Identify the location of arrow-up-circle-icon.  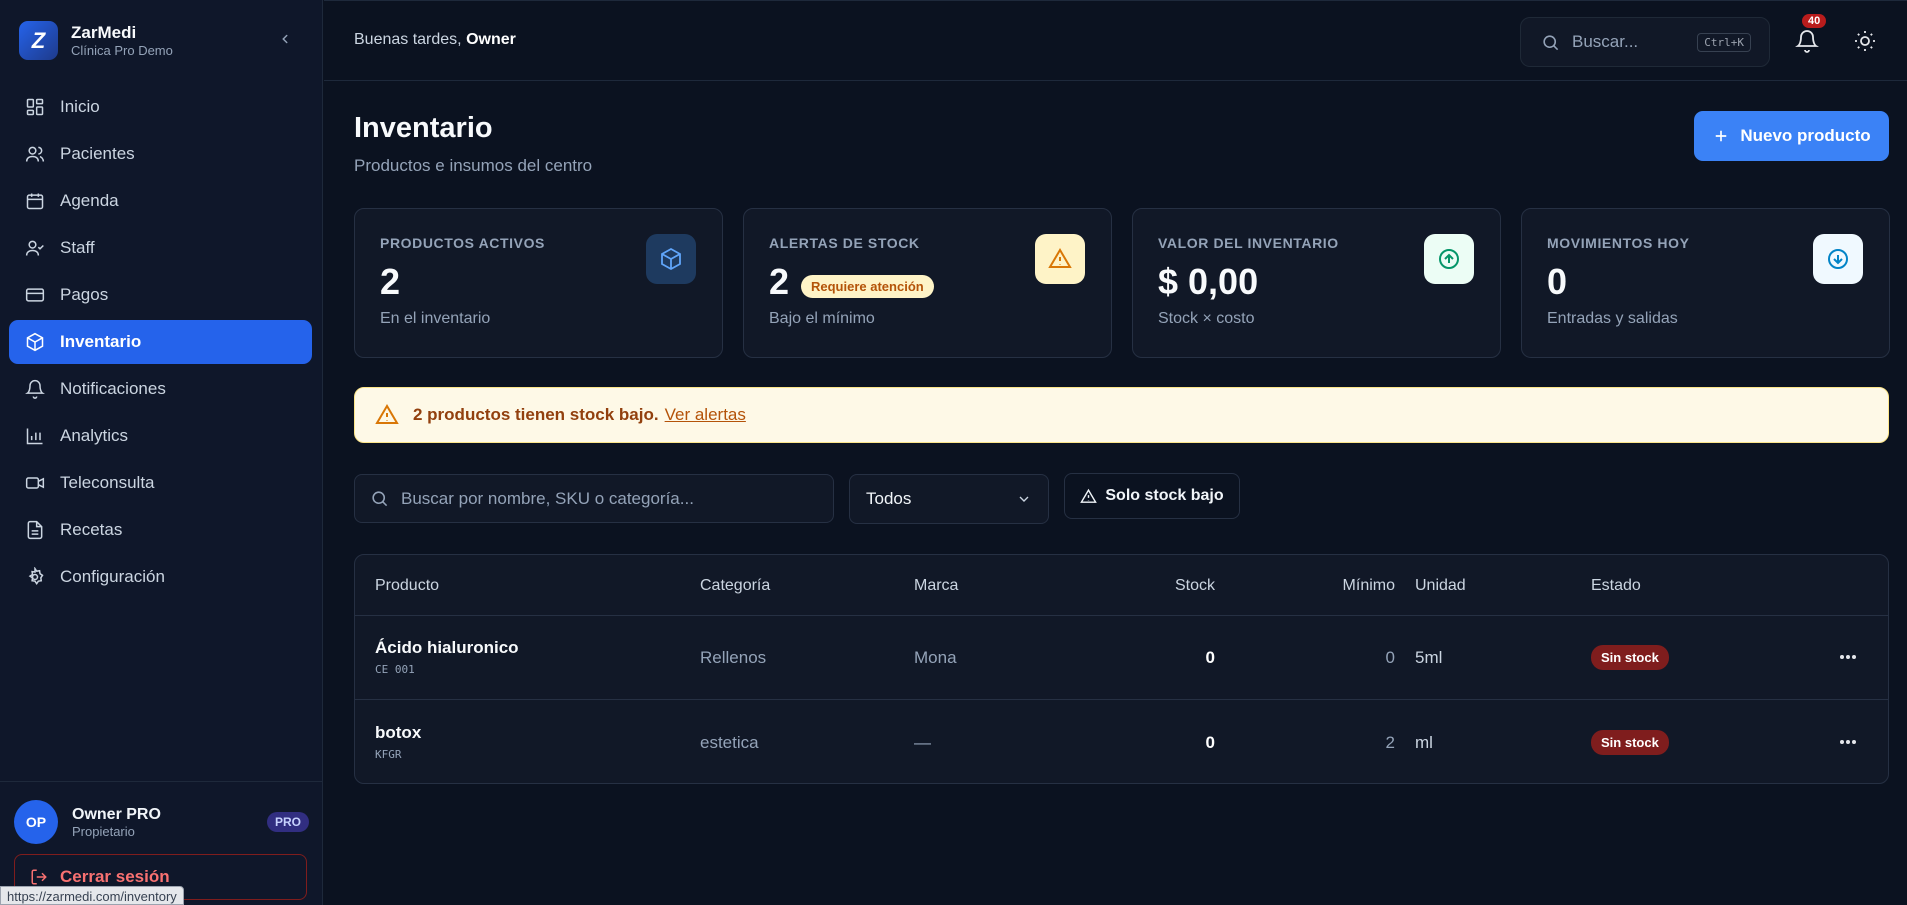
(1449, 259).